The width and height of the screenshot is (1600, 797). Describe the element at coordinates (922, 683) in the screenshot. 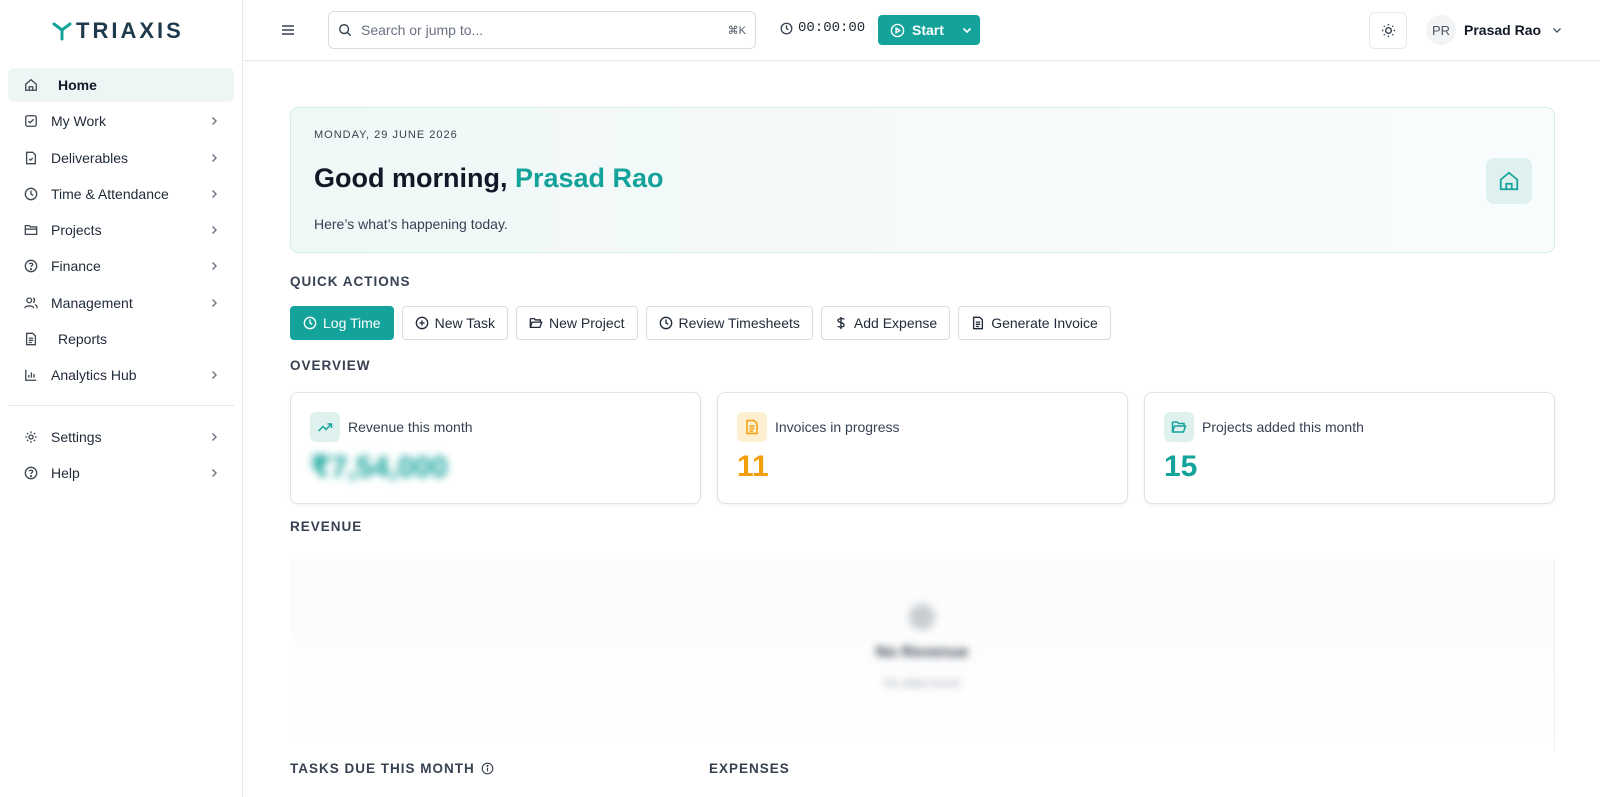

I see `empty-state-subtitle: No data found` at that location.